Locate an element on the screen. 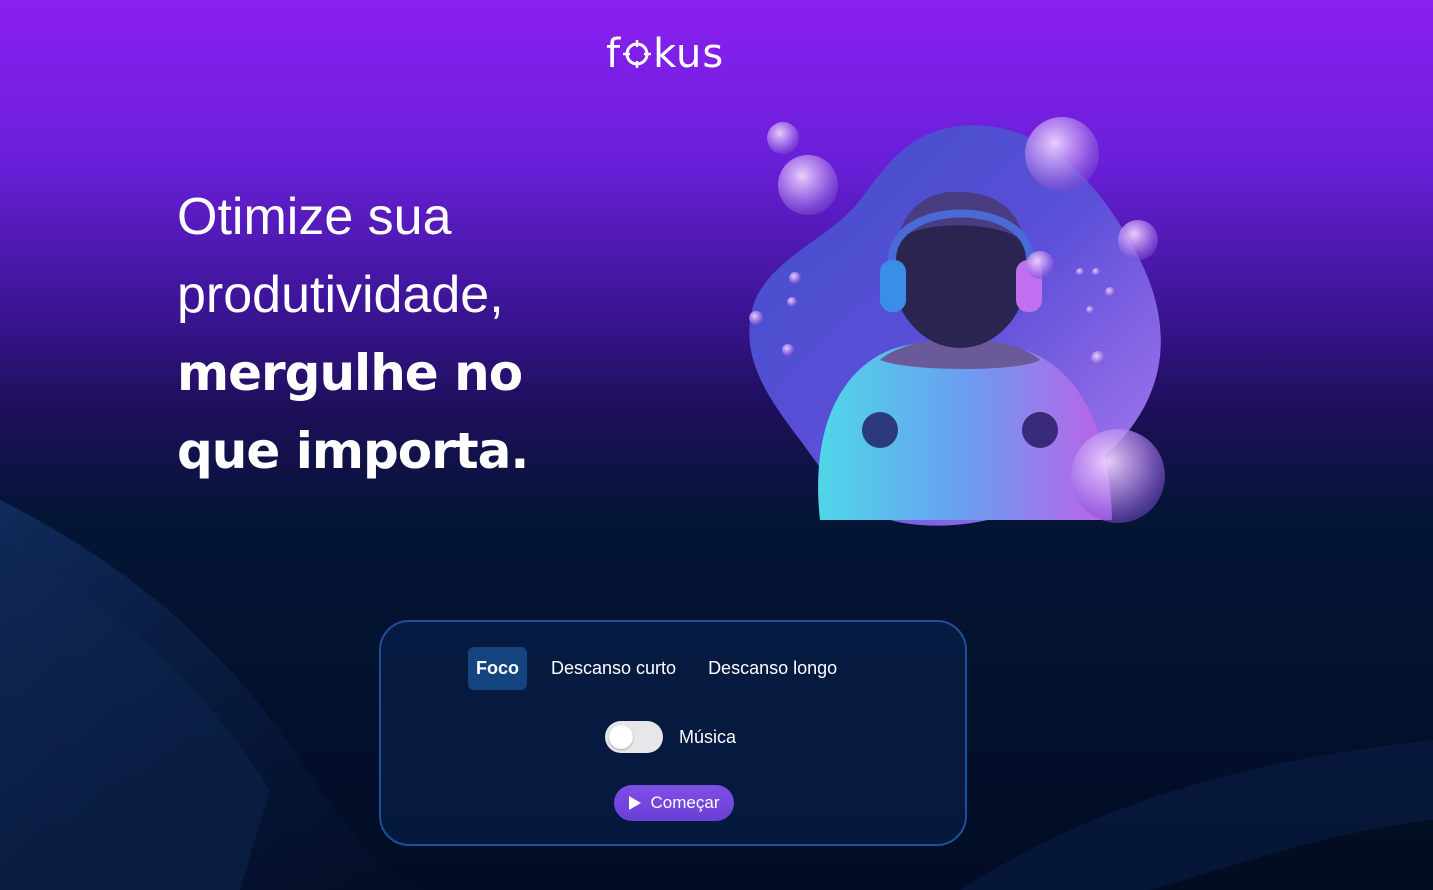 The height and width of the screenshot is (890, 1433). mode-tabs: Foco Descanso curto Descanso longo is located at coordinates (660, 668).